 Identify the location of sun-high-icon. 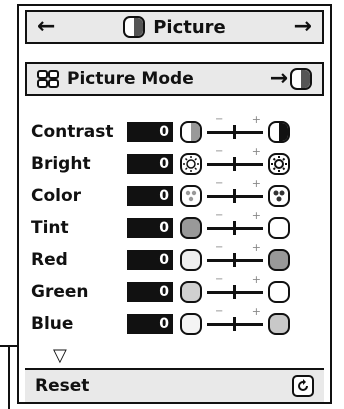
(279, 164).